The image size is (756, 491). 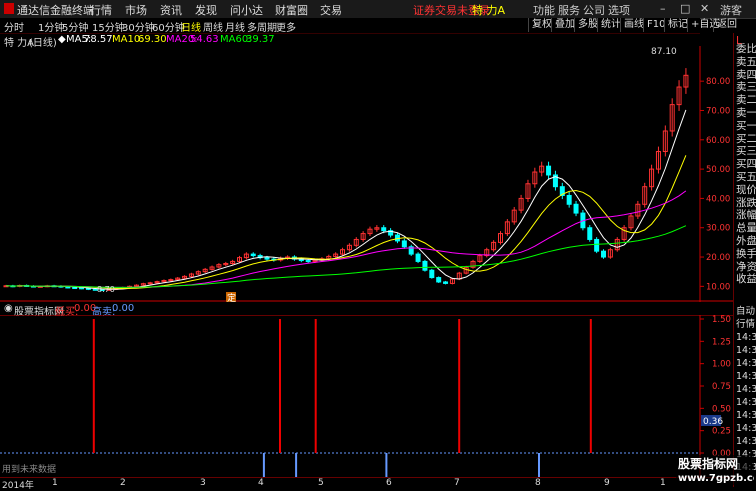 I want to click on price-tick-label: 40.00, so click(x=718, y=199).